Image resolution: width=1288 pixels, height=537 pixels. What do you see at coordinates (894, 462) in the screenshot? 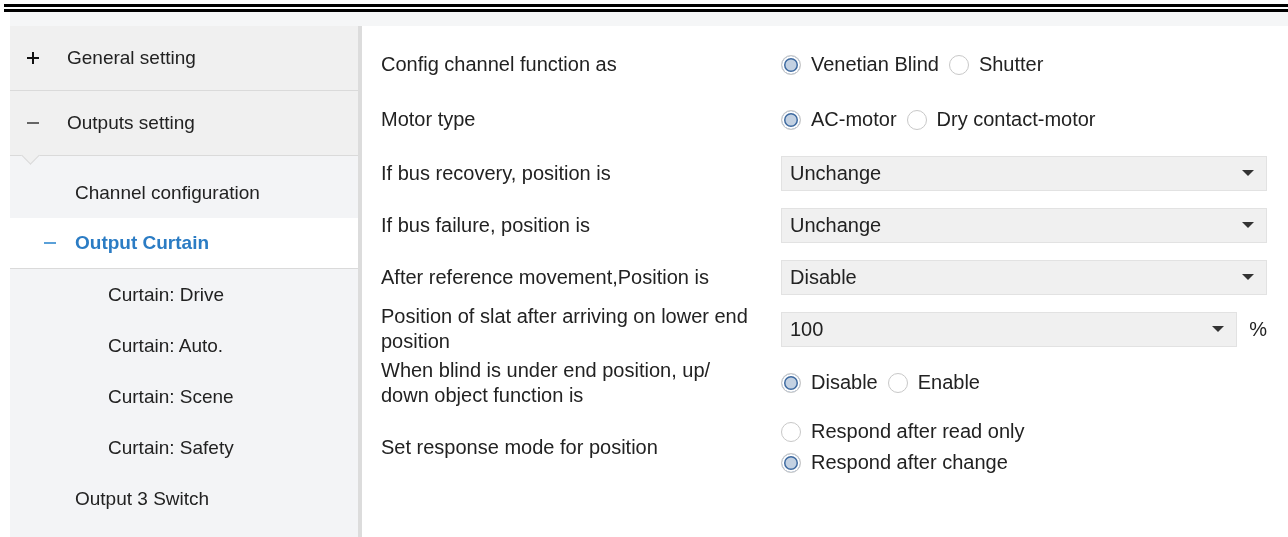
I see `radio-option: Respond after change` at bounding box center [894, 462].